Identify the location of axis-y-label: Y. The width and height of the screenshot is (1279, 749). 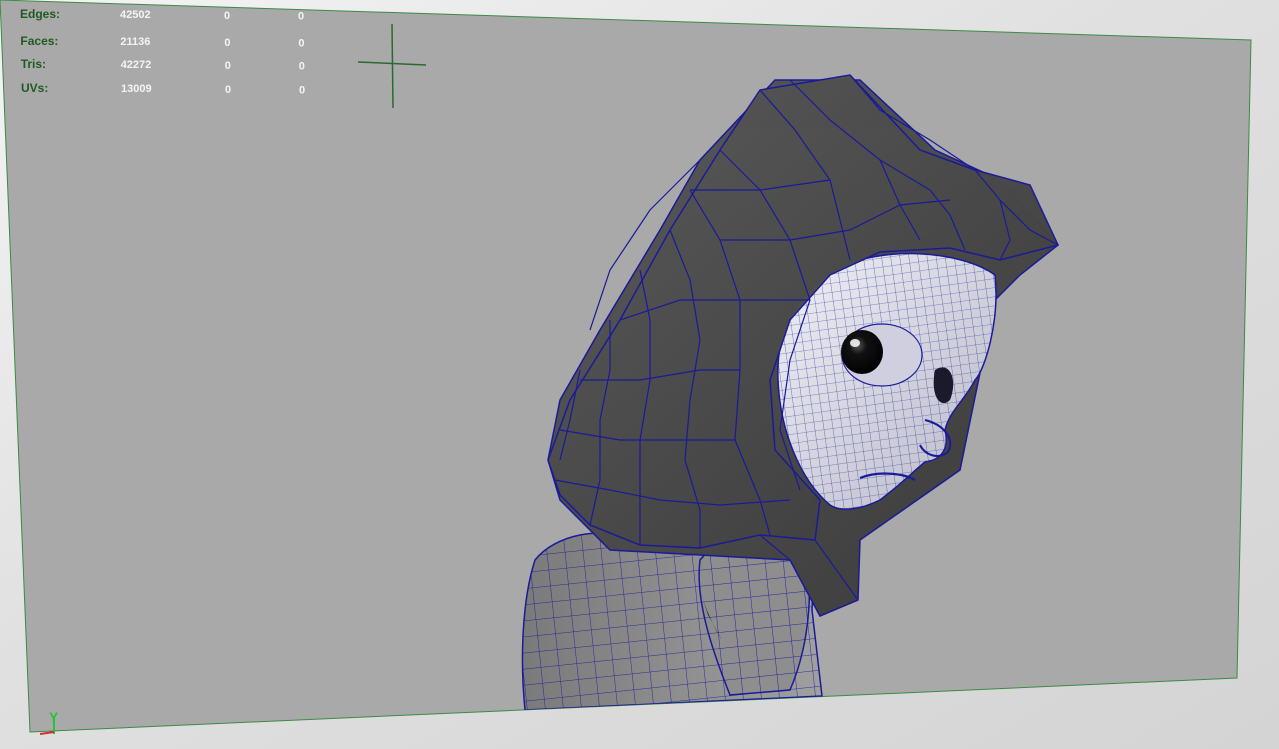
(54, 717).